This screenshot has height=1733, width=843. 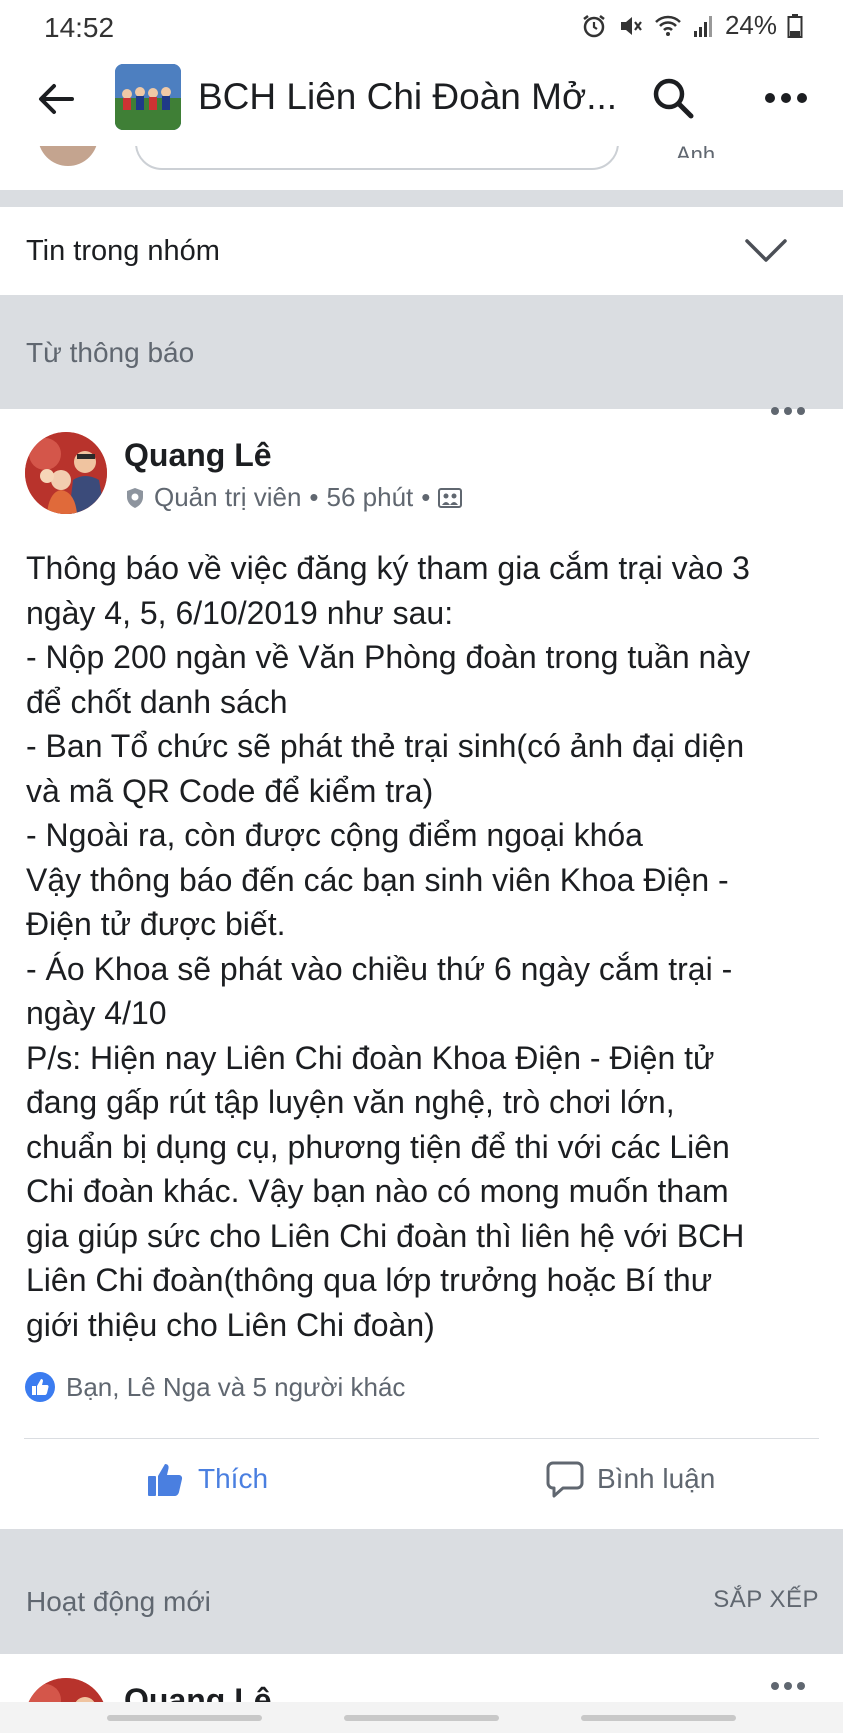 What do you see at coordinates (40, 1387) in the screenshot?
I see `like-reaction-icon` at bounding box center [40, 1387].